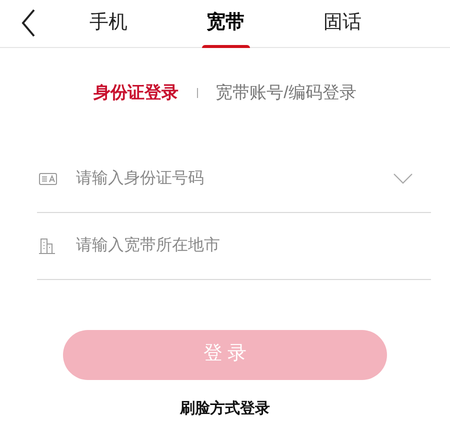 Image resolution: width=450 pixels, height=425 pixels. Describe the element at coordinates (48, 178) in the screenshot. I see `id-card-icon` at that location.